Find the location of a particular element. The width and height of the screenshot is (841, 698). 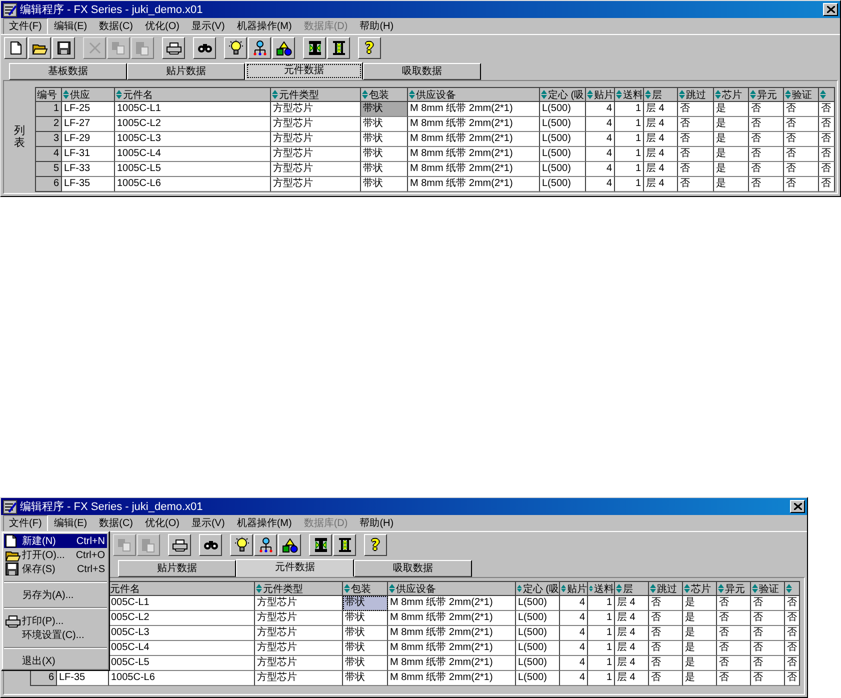

menu-entry: 新建(N) Ctrl+N is located at coordinates (55, 541).